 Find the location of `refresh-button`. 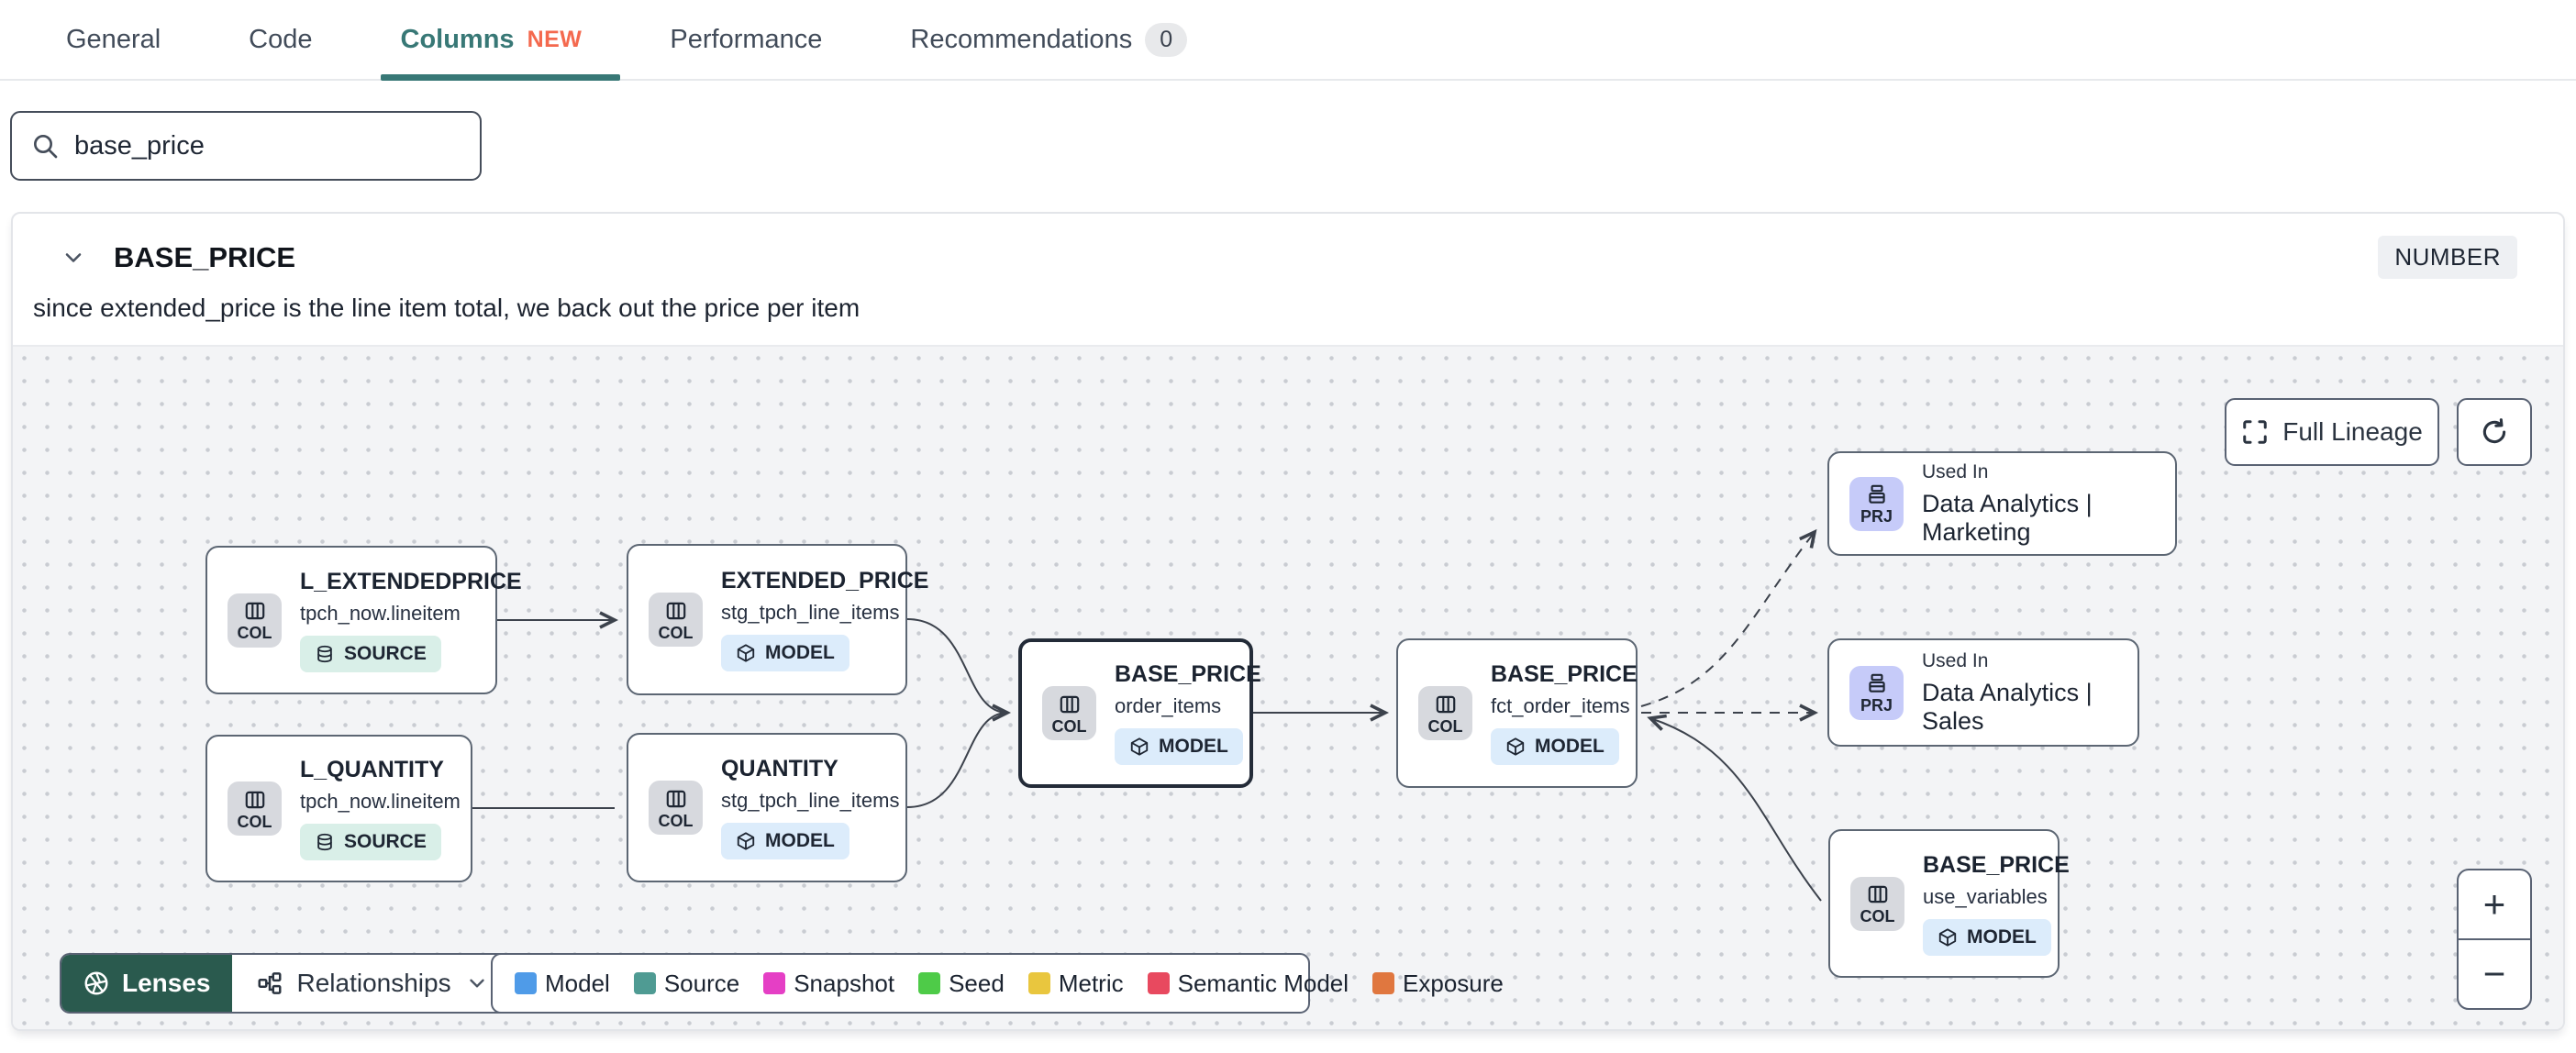

refresh-button is located at coordinates (2494, 432).